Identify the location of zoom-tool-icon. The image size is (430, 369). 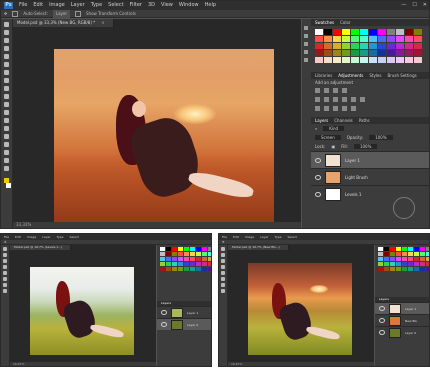
(5, 291).